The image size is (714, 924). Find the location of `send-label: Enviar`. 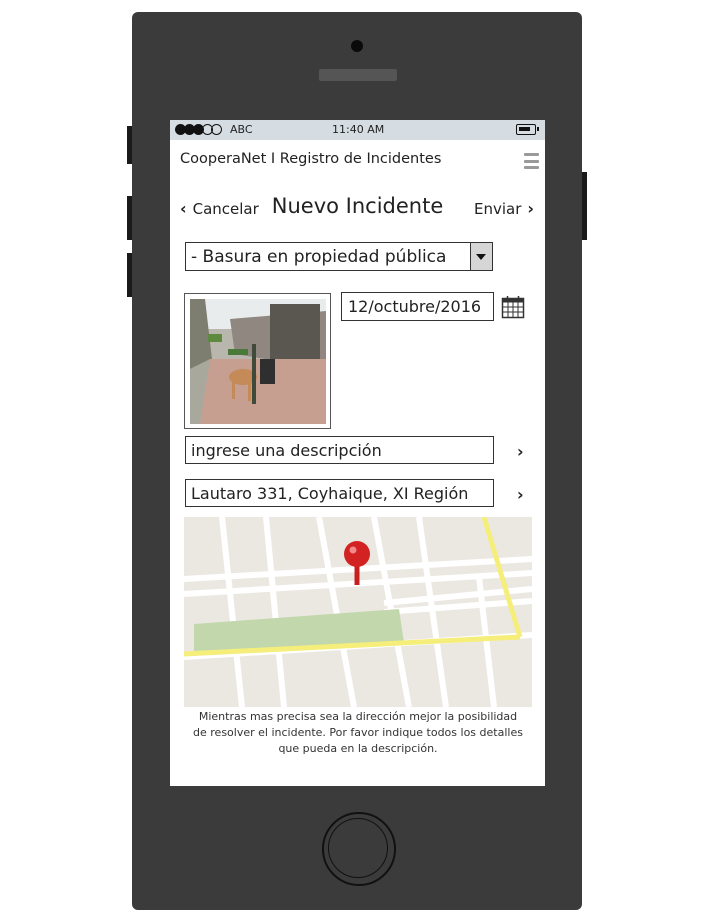

send-label: Enviar is located at coordinates (498, 209).